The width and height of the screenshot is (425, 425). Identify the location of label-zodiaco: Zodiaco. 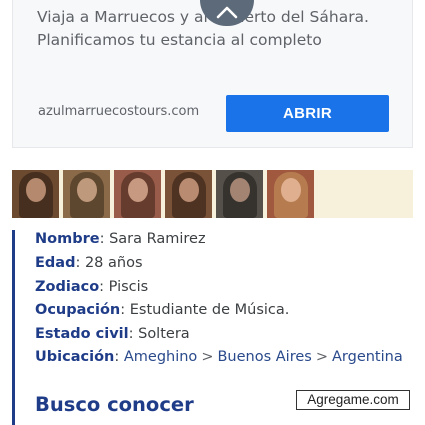
(67, 287).